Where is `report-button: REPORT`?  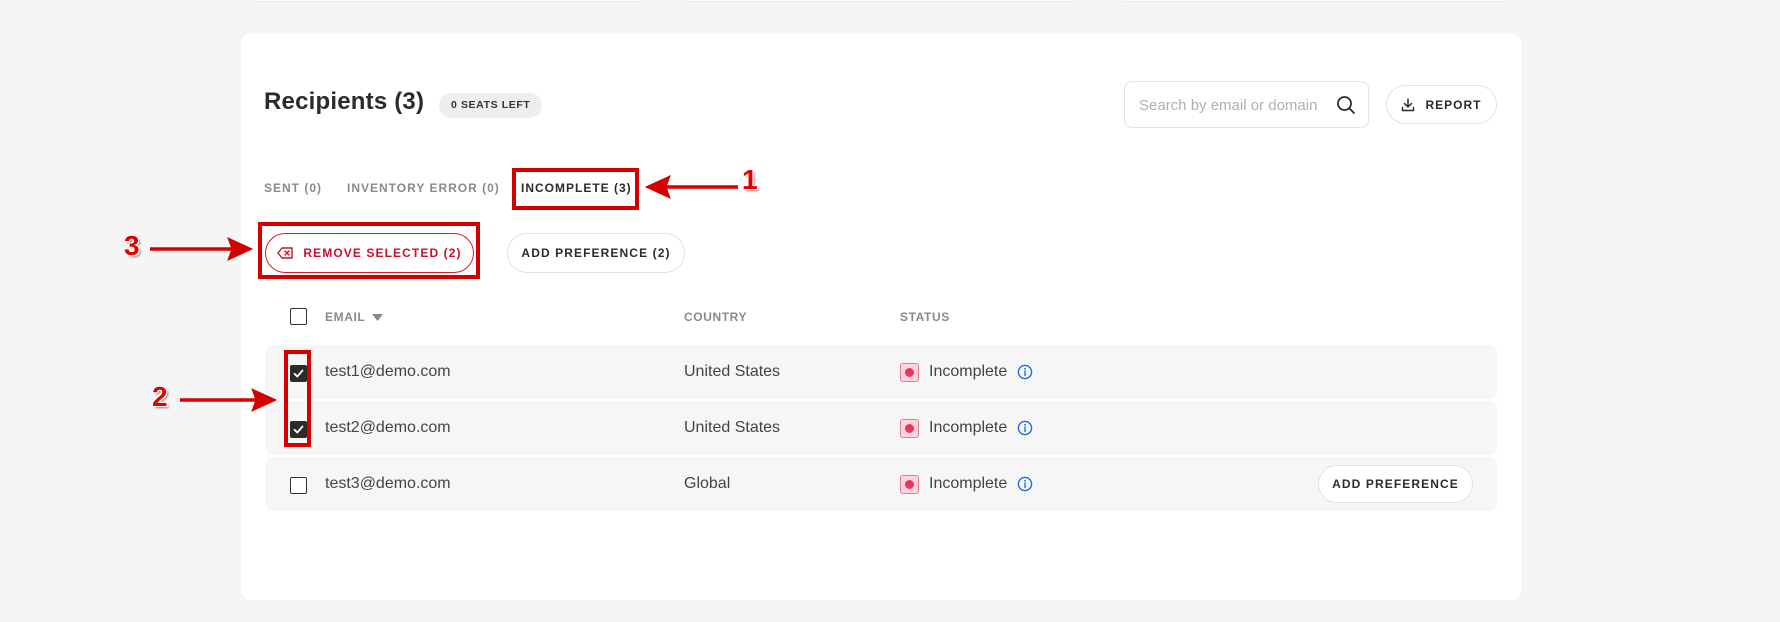
report-button: REPORT is located at coordinates (1441, 104).